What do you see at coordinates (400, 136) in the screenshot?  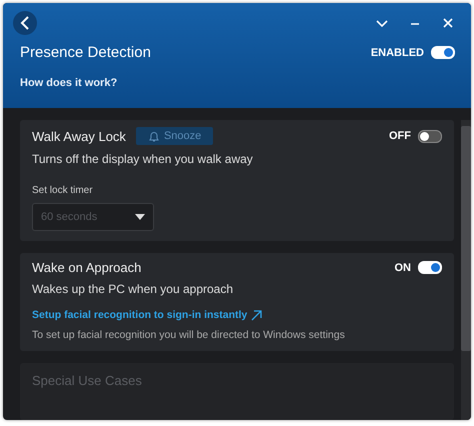 I see `state-label: OFF` at bounding box center [400, 136].